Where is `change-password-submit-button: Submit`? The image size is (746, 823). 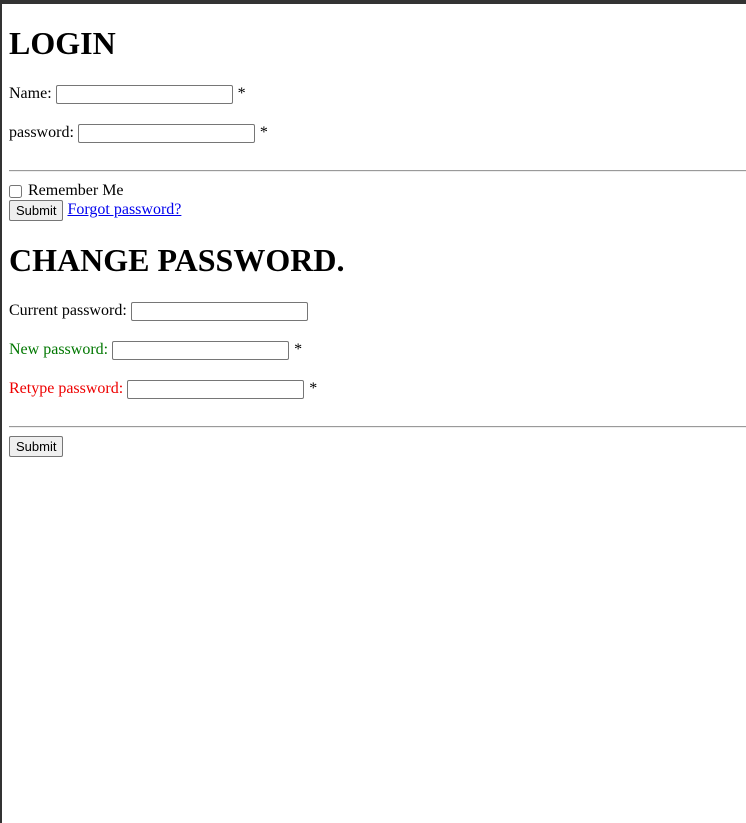
change-password-submit-button: Submit is located at coordinates (36, 446).